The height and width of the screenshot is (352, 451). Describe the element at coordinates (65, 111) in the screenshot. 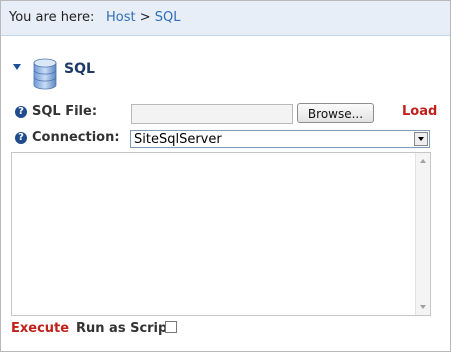

I see `sql-file-label: SQL File:` at that location.